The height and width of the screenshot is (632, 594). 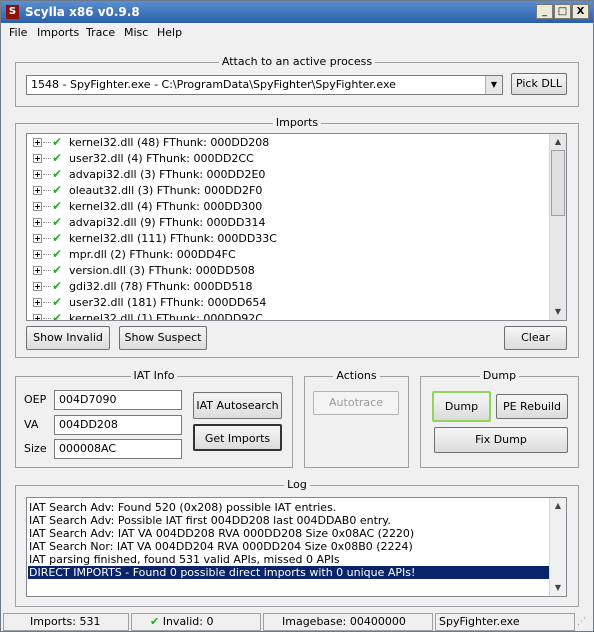 I want to click on fix-dump-button: Fix Dump, so click(x=501, y=440).